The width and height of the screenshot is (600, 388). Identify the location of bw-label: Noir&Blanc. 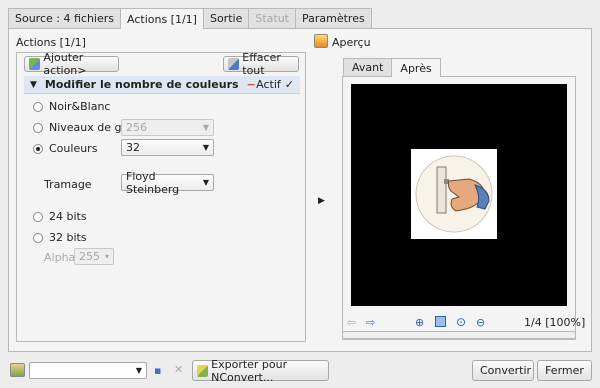
(80, 106).